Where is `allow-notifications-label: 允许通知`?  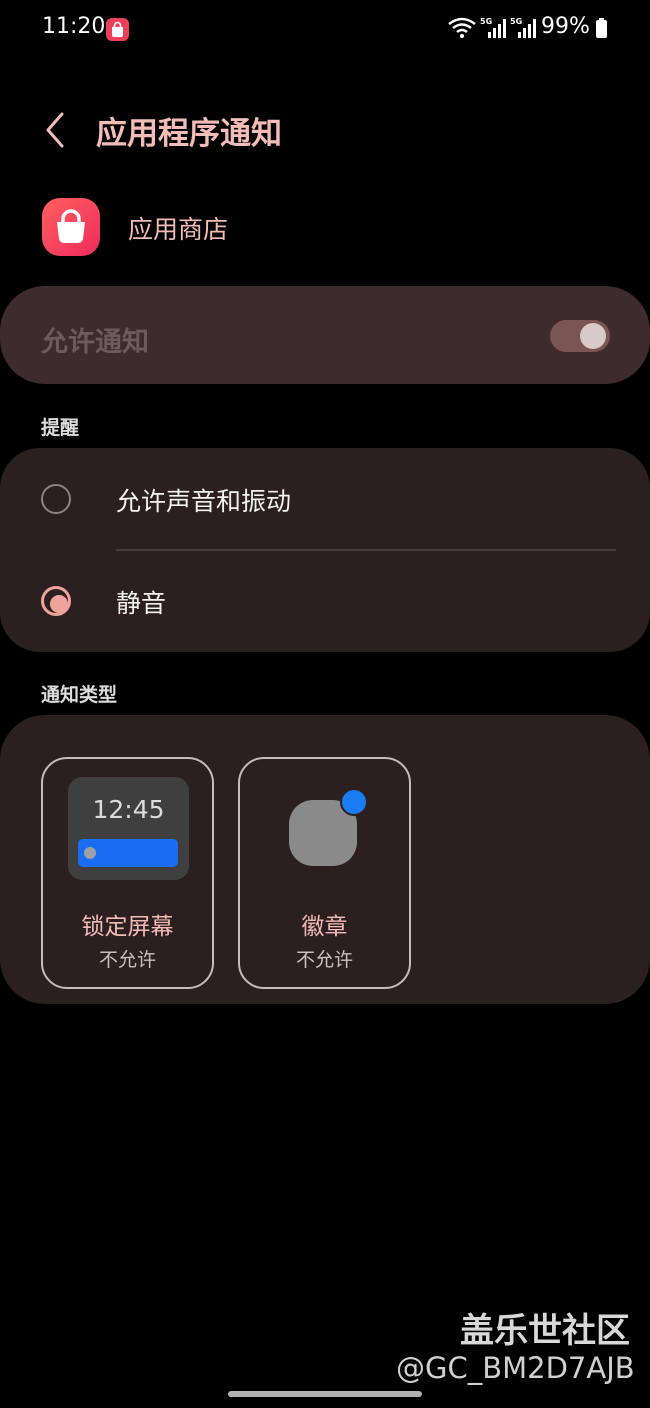 allow-notifications-label: 允许通知 is located at coordinates (95, 342).